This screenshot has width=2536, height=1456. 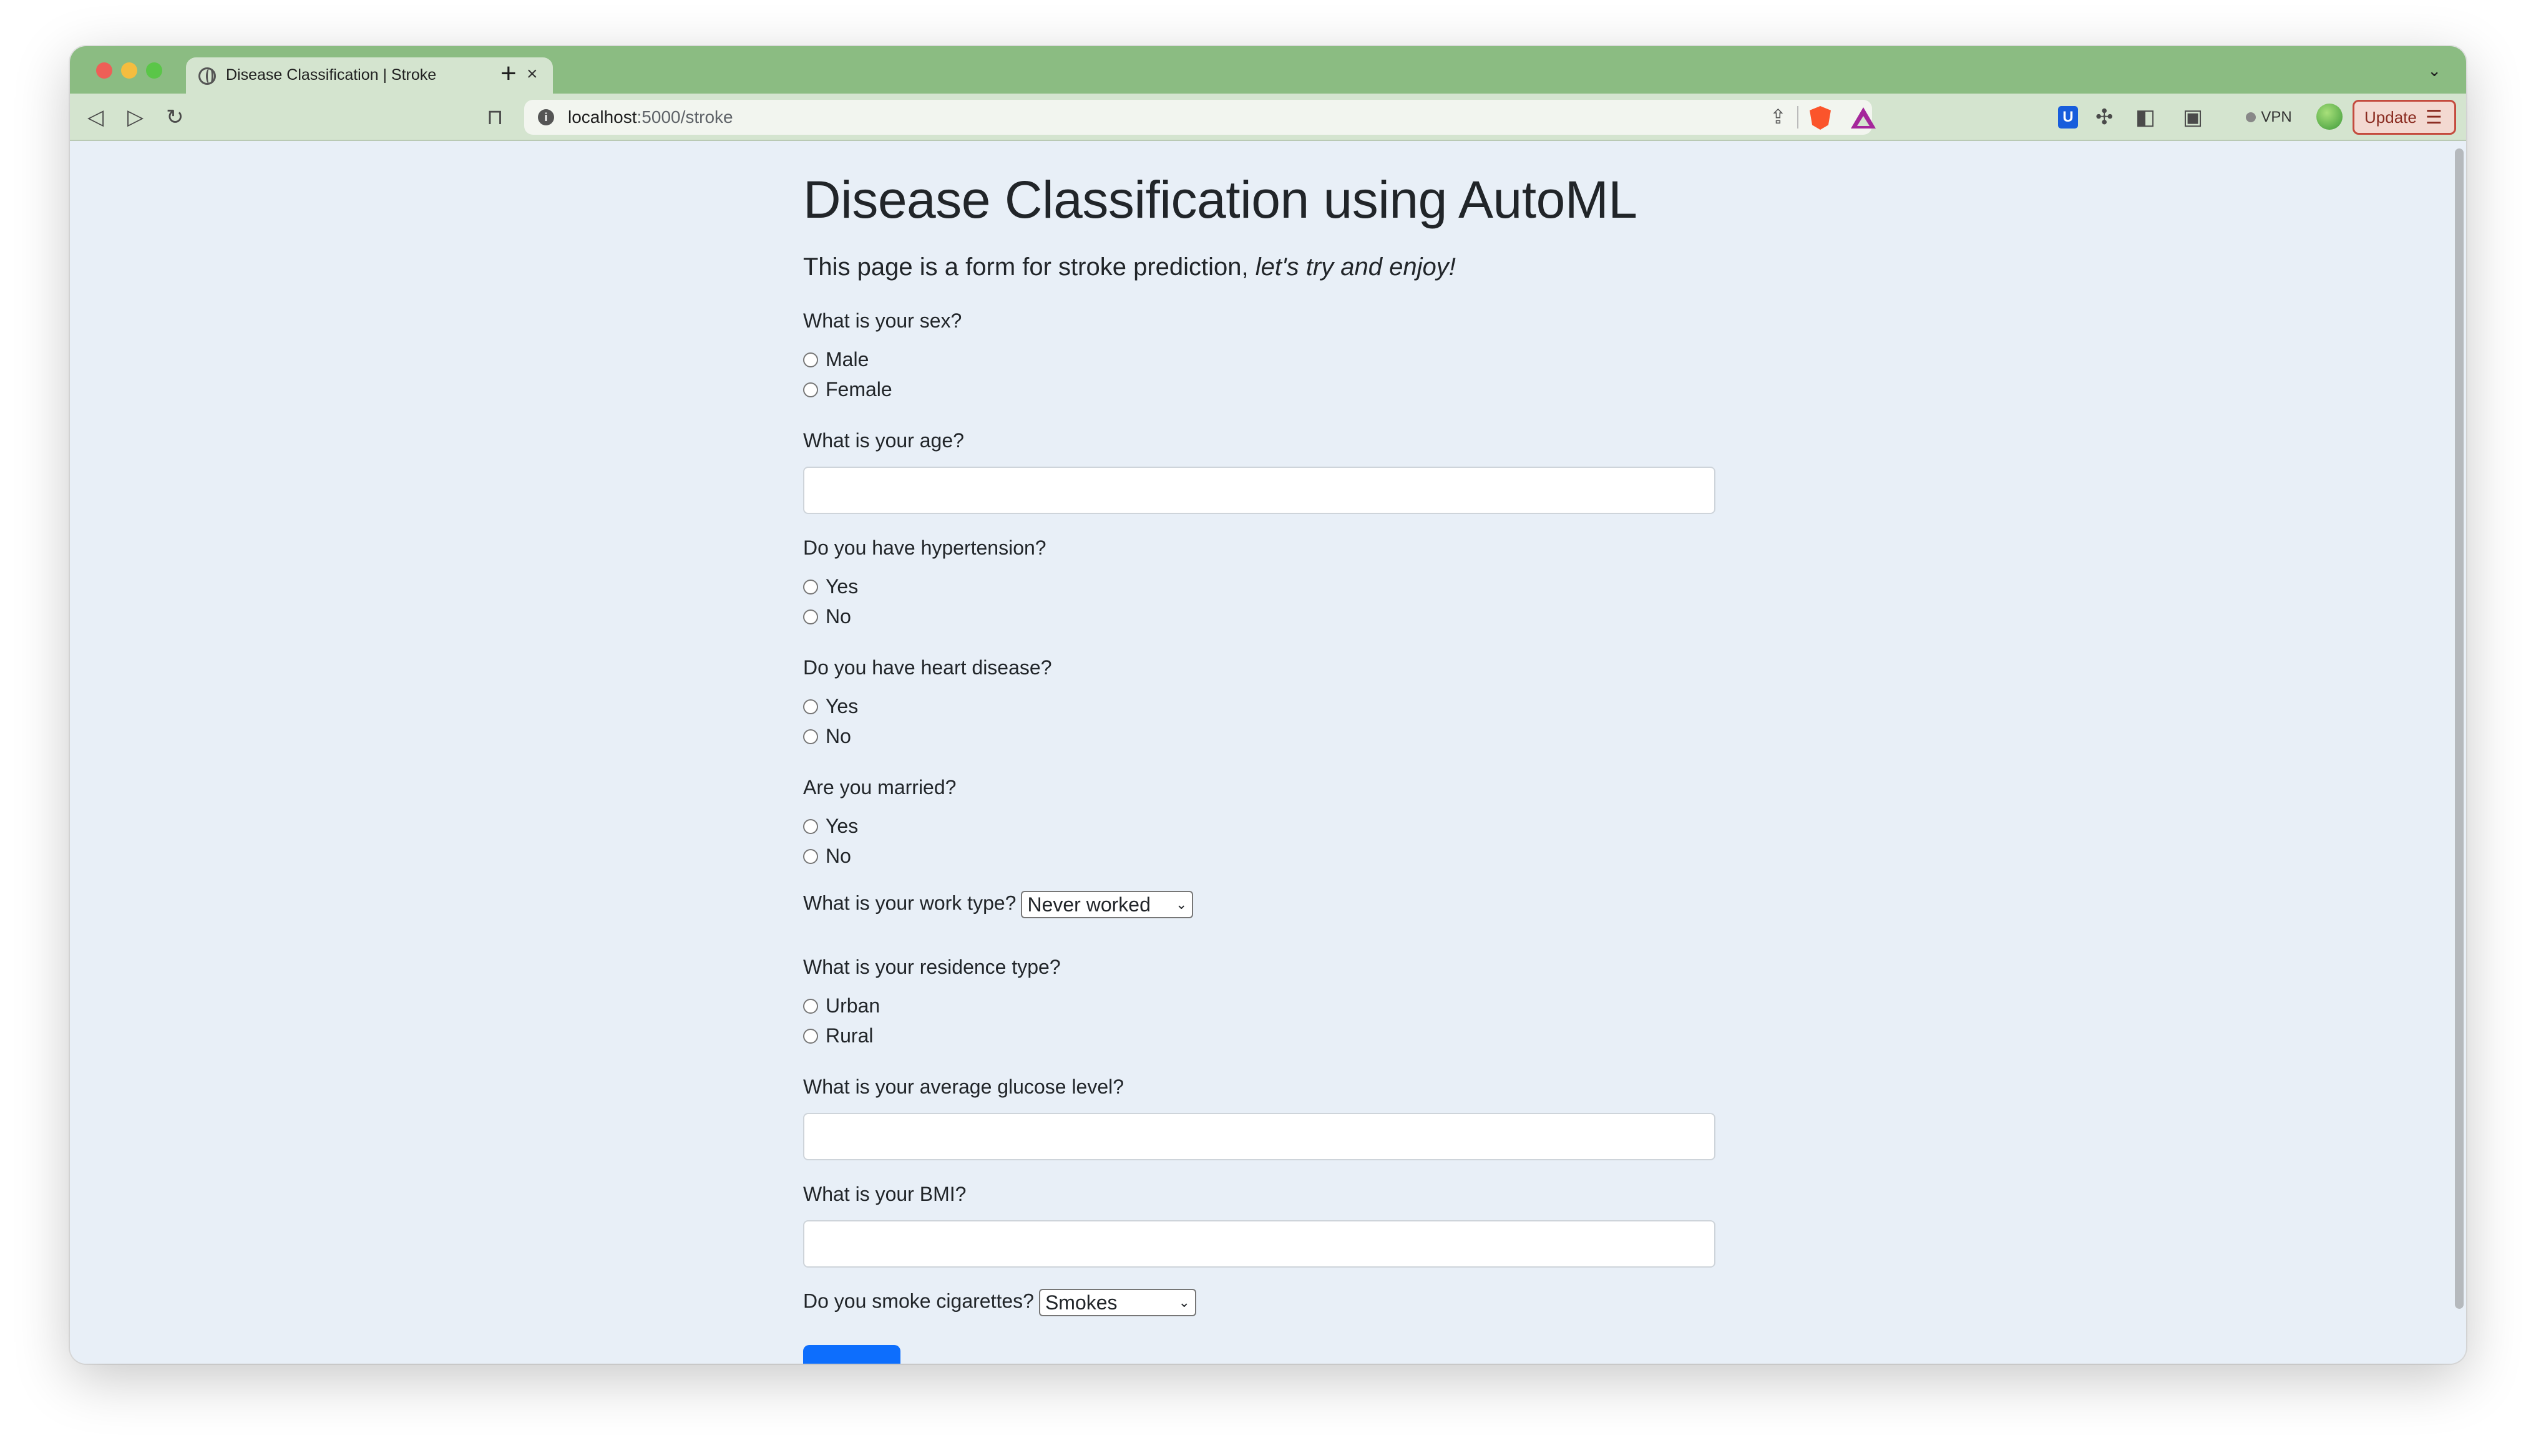 I want to click on married-option-yes: Yes, so click(x=830, y=827).